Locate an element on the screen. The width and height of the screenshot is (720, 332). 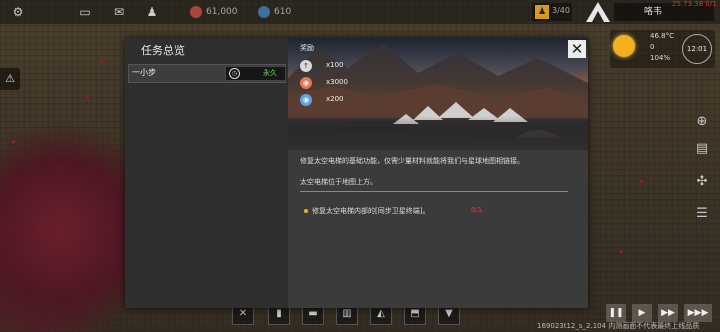
task-duration-text: 永久 is located at coordinates (270, 73).